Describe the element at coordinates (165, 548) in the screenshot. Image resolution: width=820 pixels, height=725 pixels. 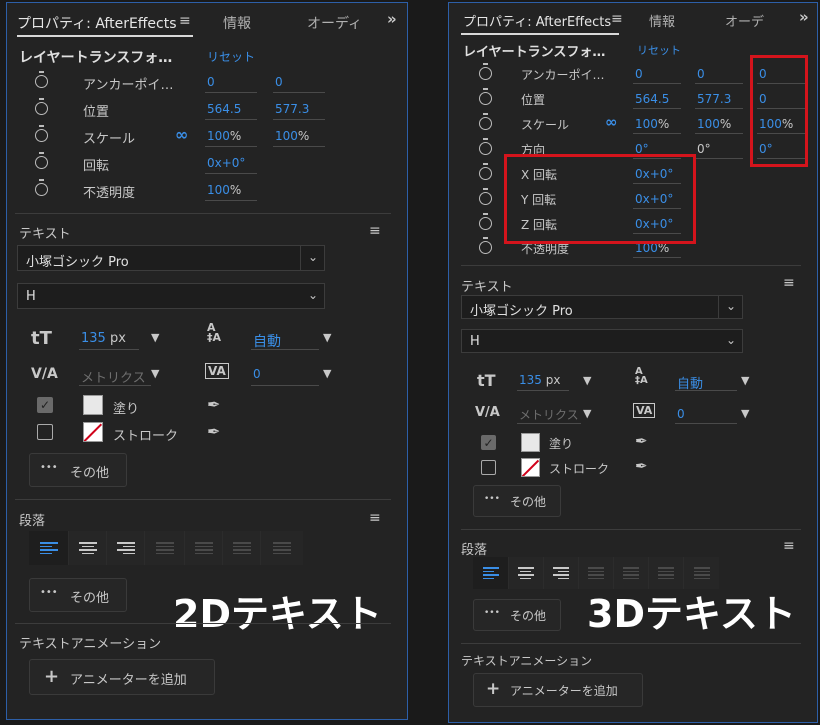
I see `justify-last-left-button` at that location.